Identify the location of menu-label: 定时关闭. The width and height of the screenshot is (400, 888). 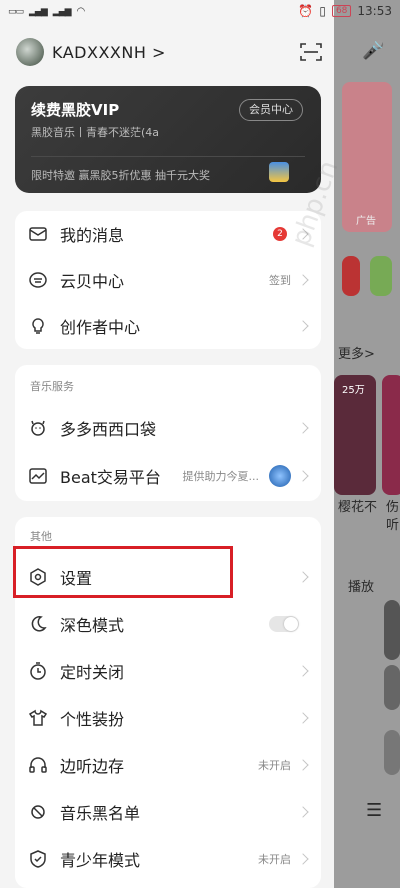
(92, 672).